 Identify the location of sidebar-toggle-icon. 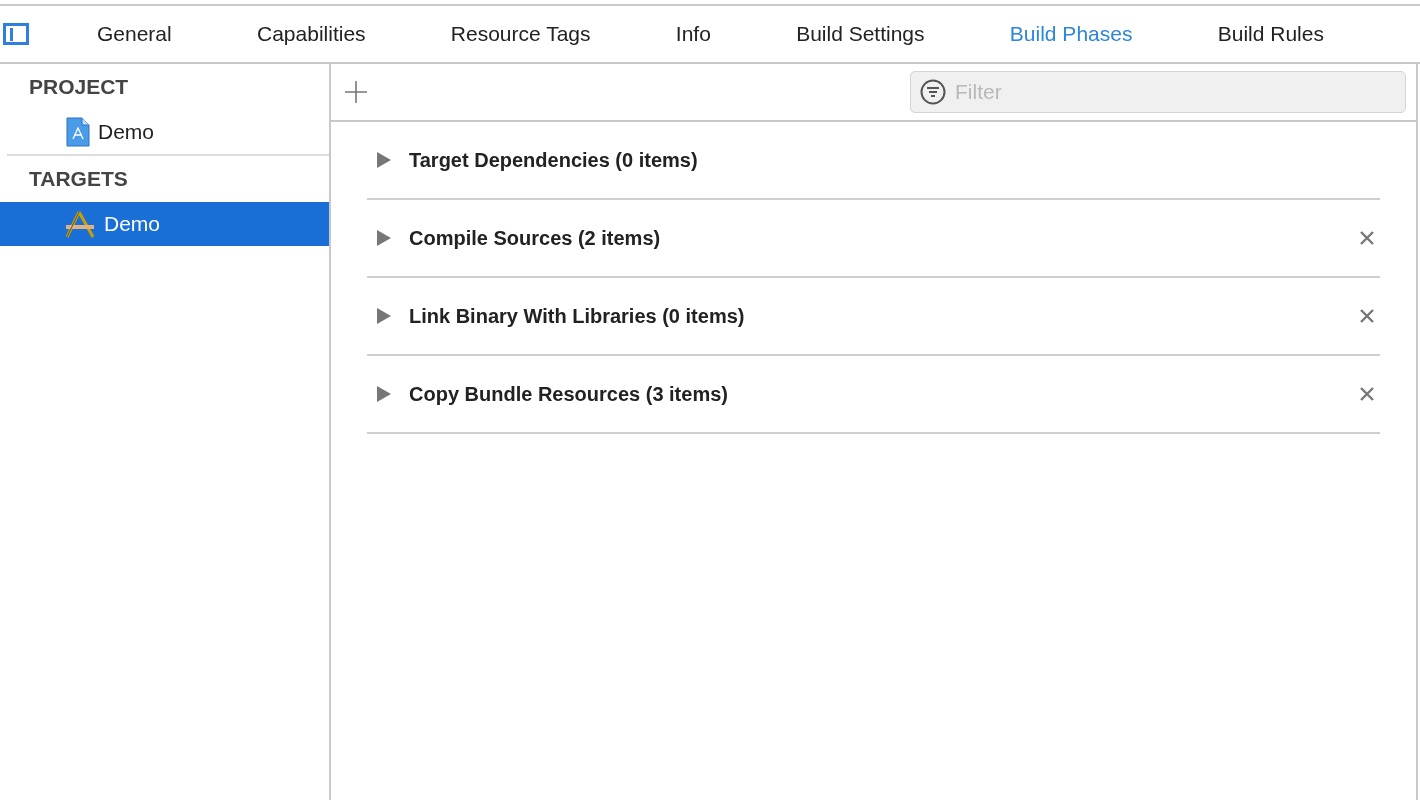
(16, 34).